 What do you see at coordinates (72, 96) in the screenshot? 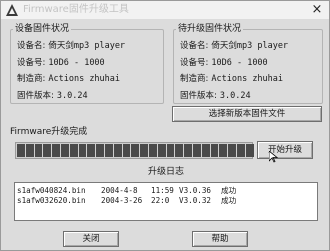
I see `device-firmware-version-value: 3.0.24` at bounding box center [72, 96].